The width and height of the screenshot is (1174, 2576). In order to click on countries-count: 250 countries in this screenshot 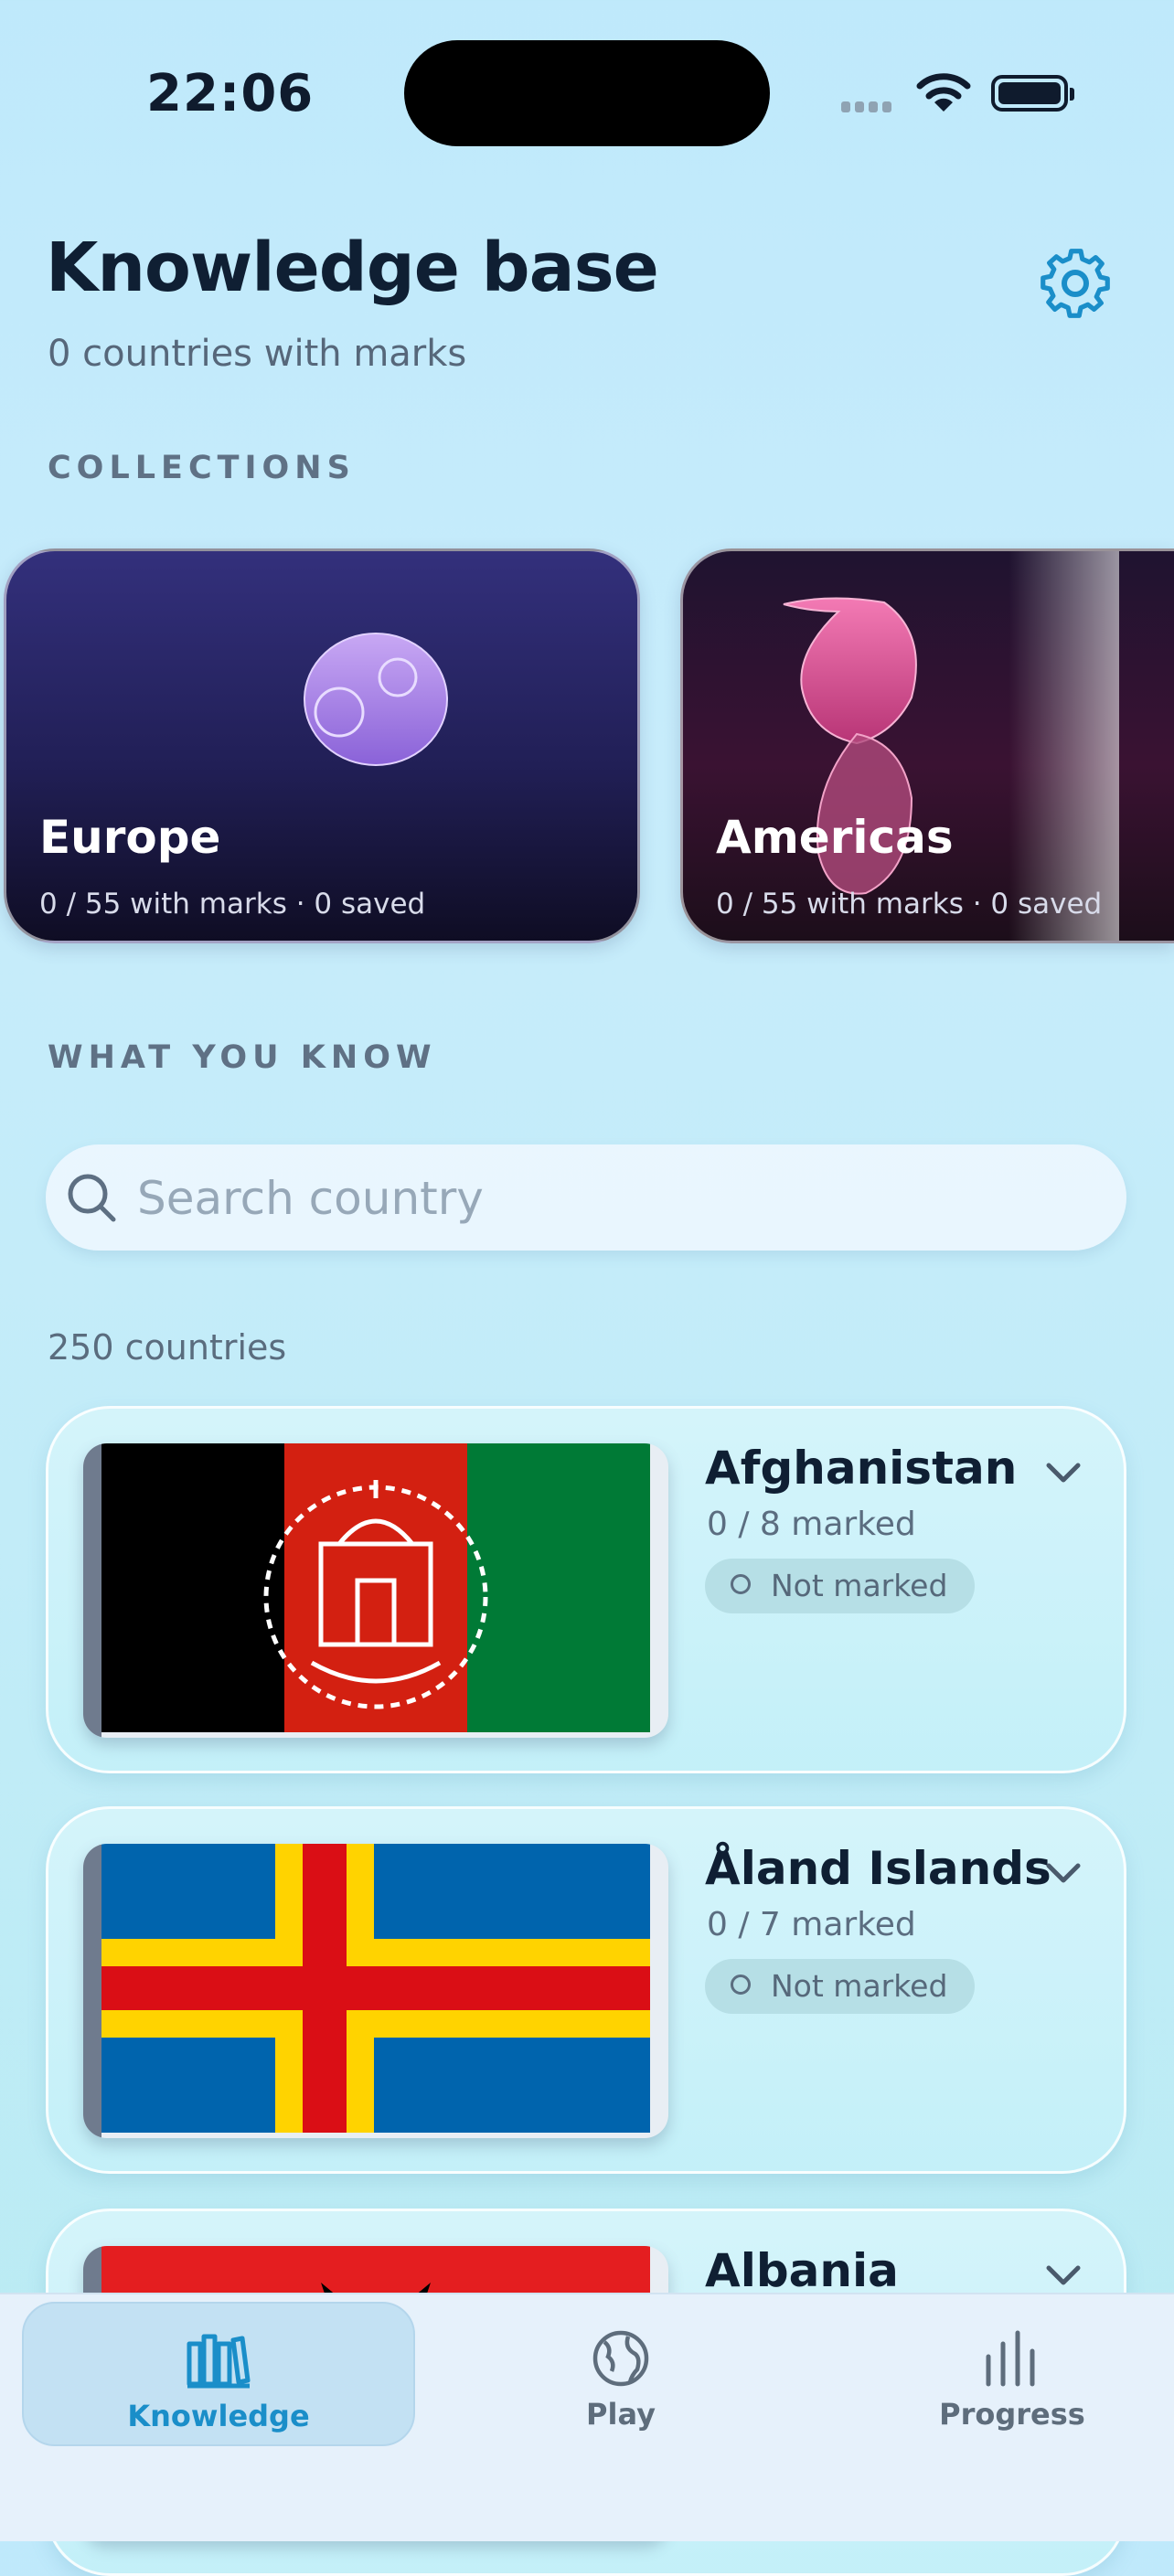, I will do `click(167, 1347)`.